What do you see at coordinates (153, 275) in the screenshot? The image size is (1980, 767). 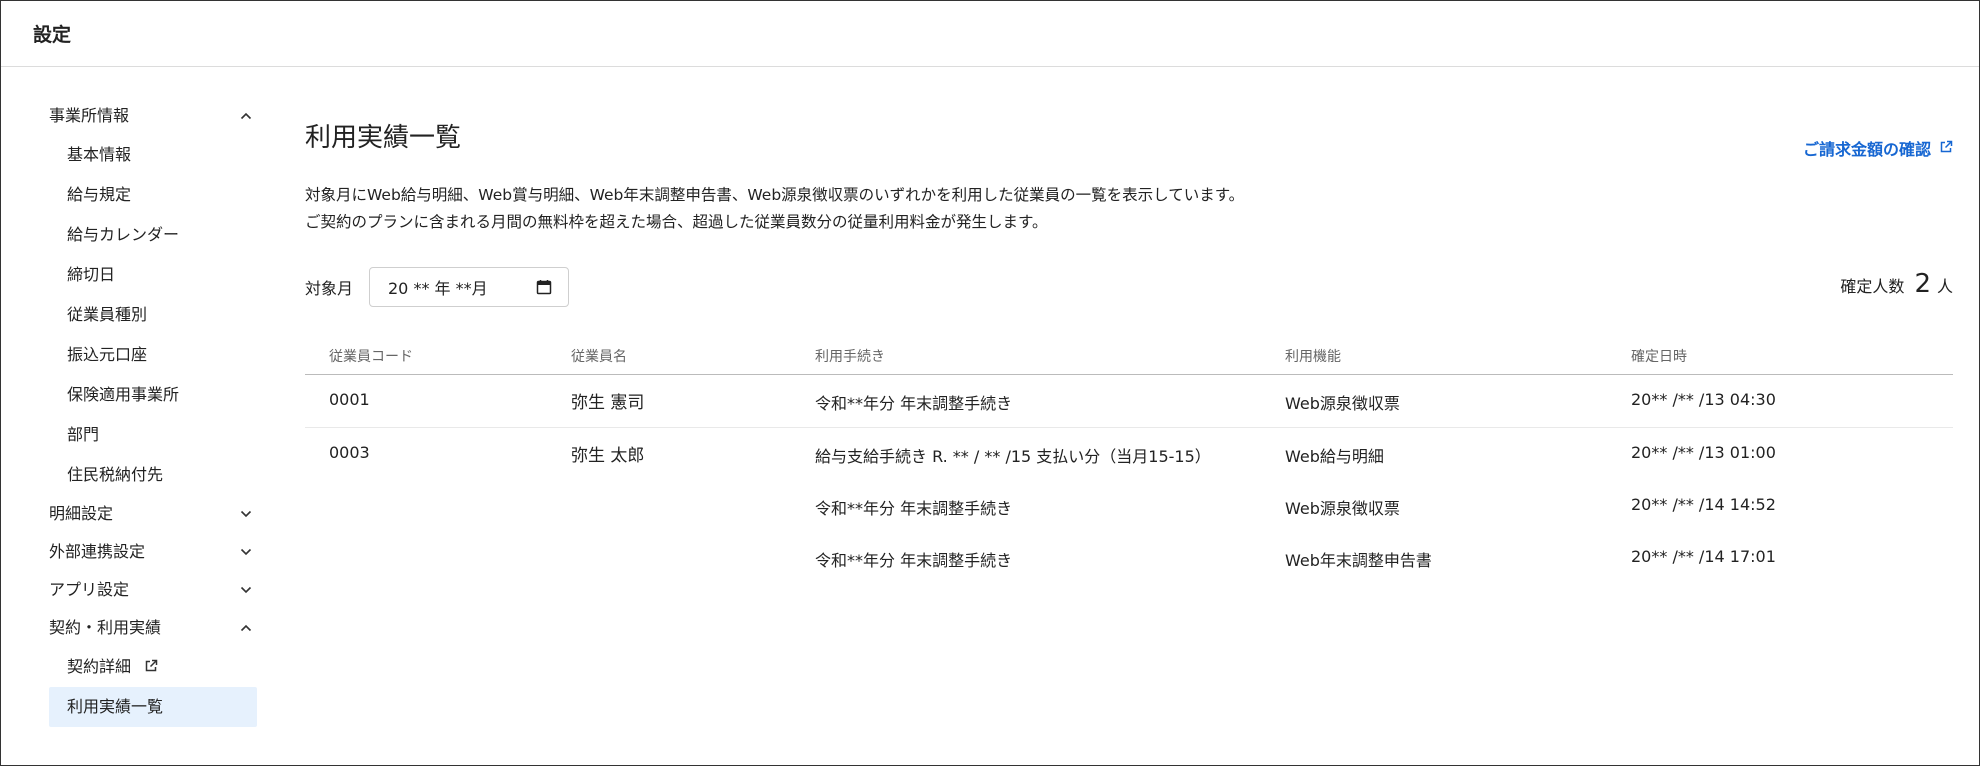 I see `sidebar-item-closing-date: 締切日` at bounding box center [153, 275].